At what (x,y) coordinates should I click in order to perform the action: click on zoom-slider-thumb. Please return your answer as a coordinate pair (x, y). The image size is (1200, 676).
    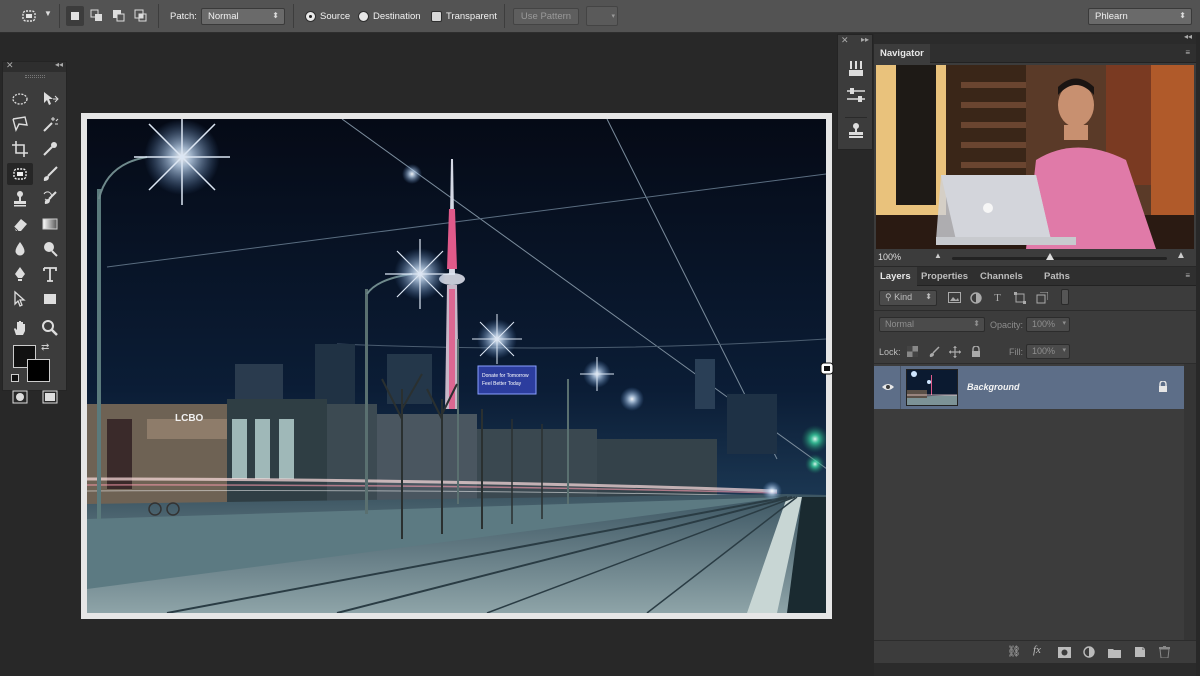
    Looking at the image, I should click on (1050, 256).